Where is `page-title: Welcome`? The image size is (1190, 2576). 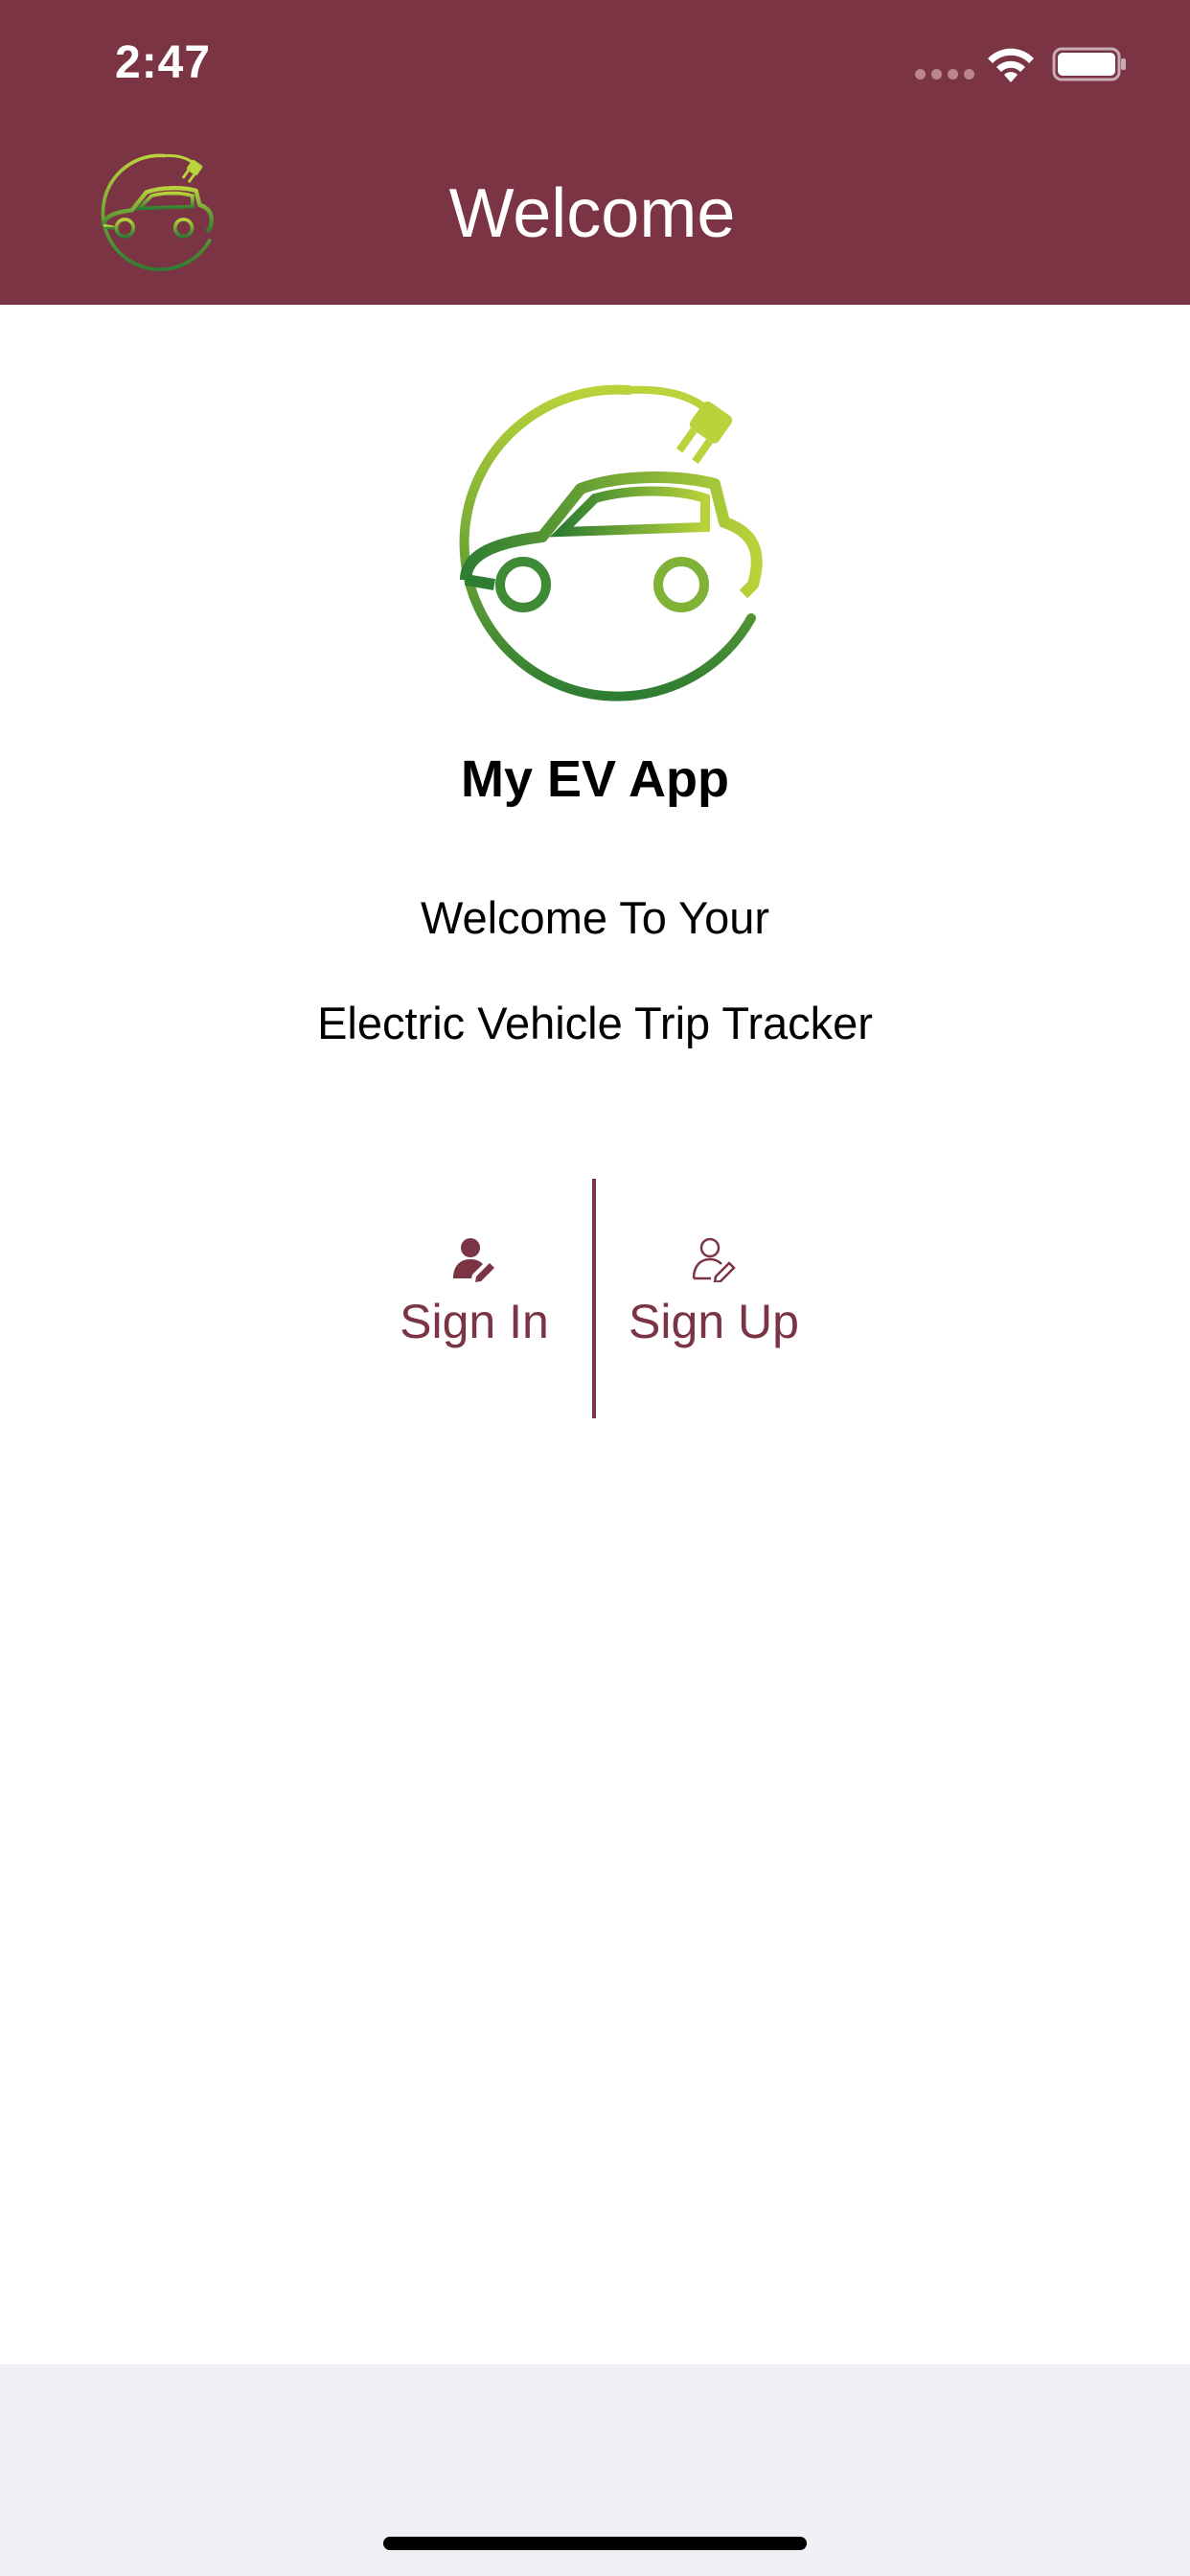 page-title: Welcome is located at coordinates (595, 213).